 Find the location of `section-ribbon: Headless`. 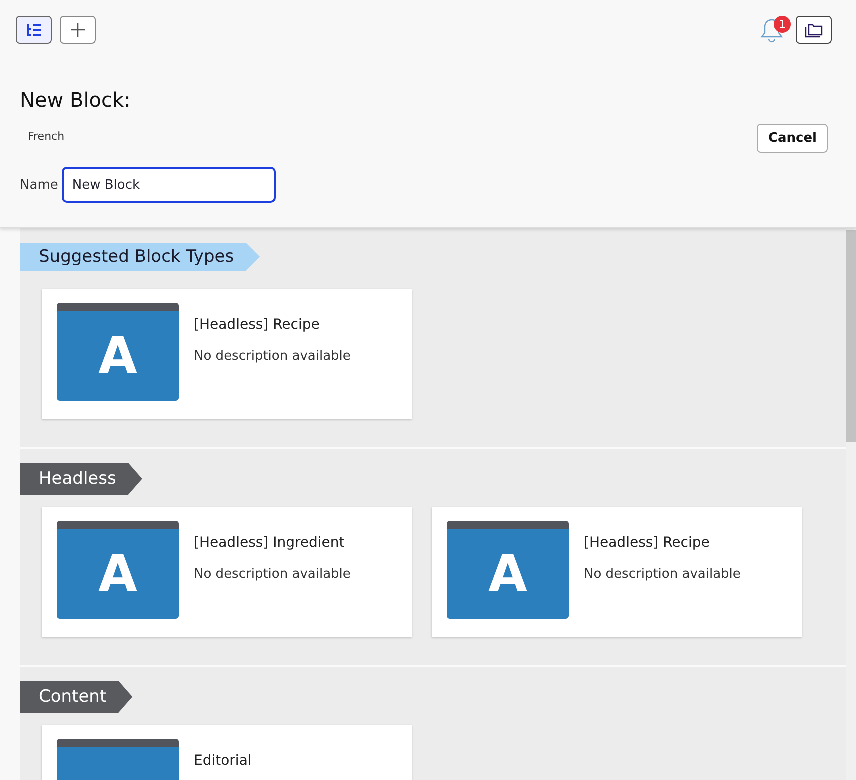

section-ribbon: Headless is located at coordinates (81, 479).